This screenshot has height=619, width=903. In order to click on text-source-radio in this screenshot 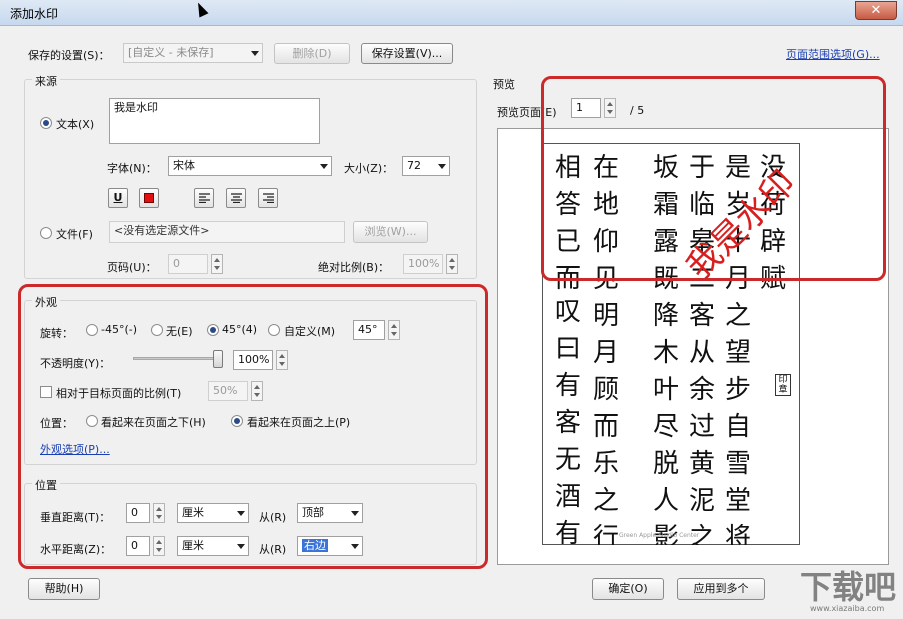, I will do `click(46, 123)`.